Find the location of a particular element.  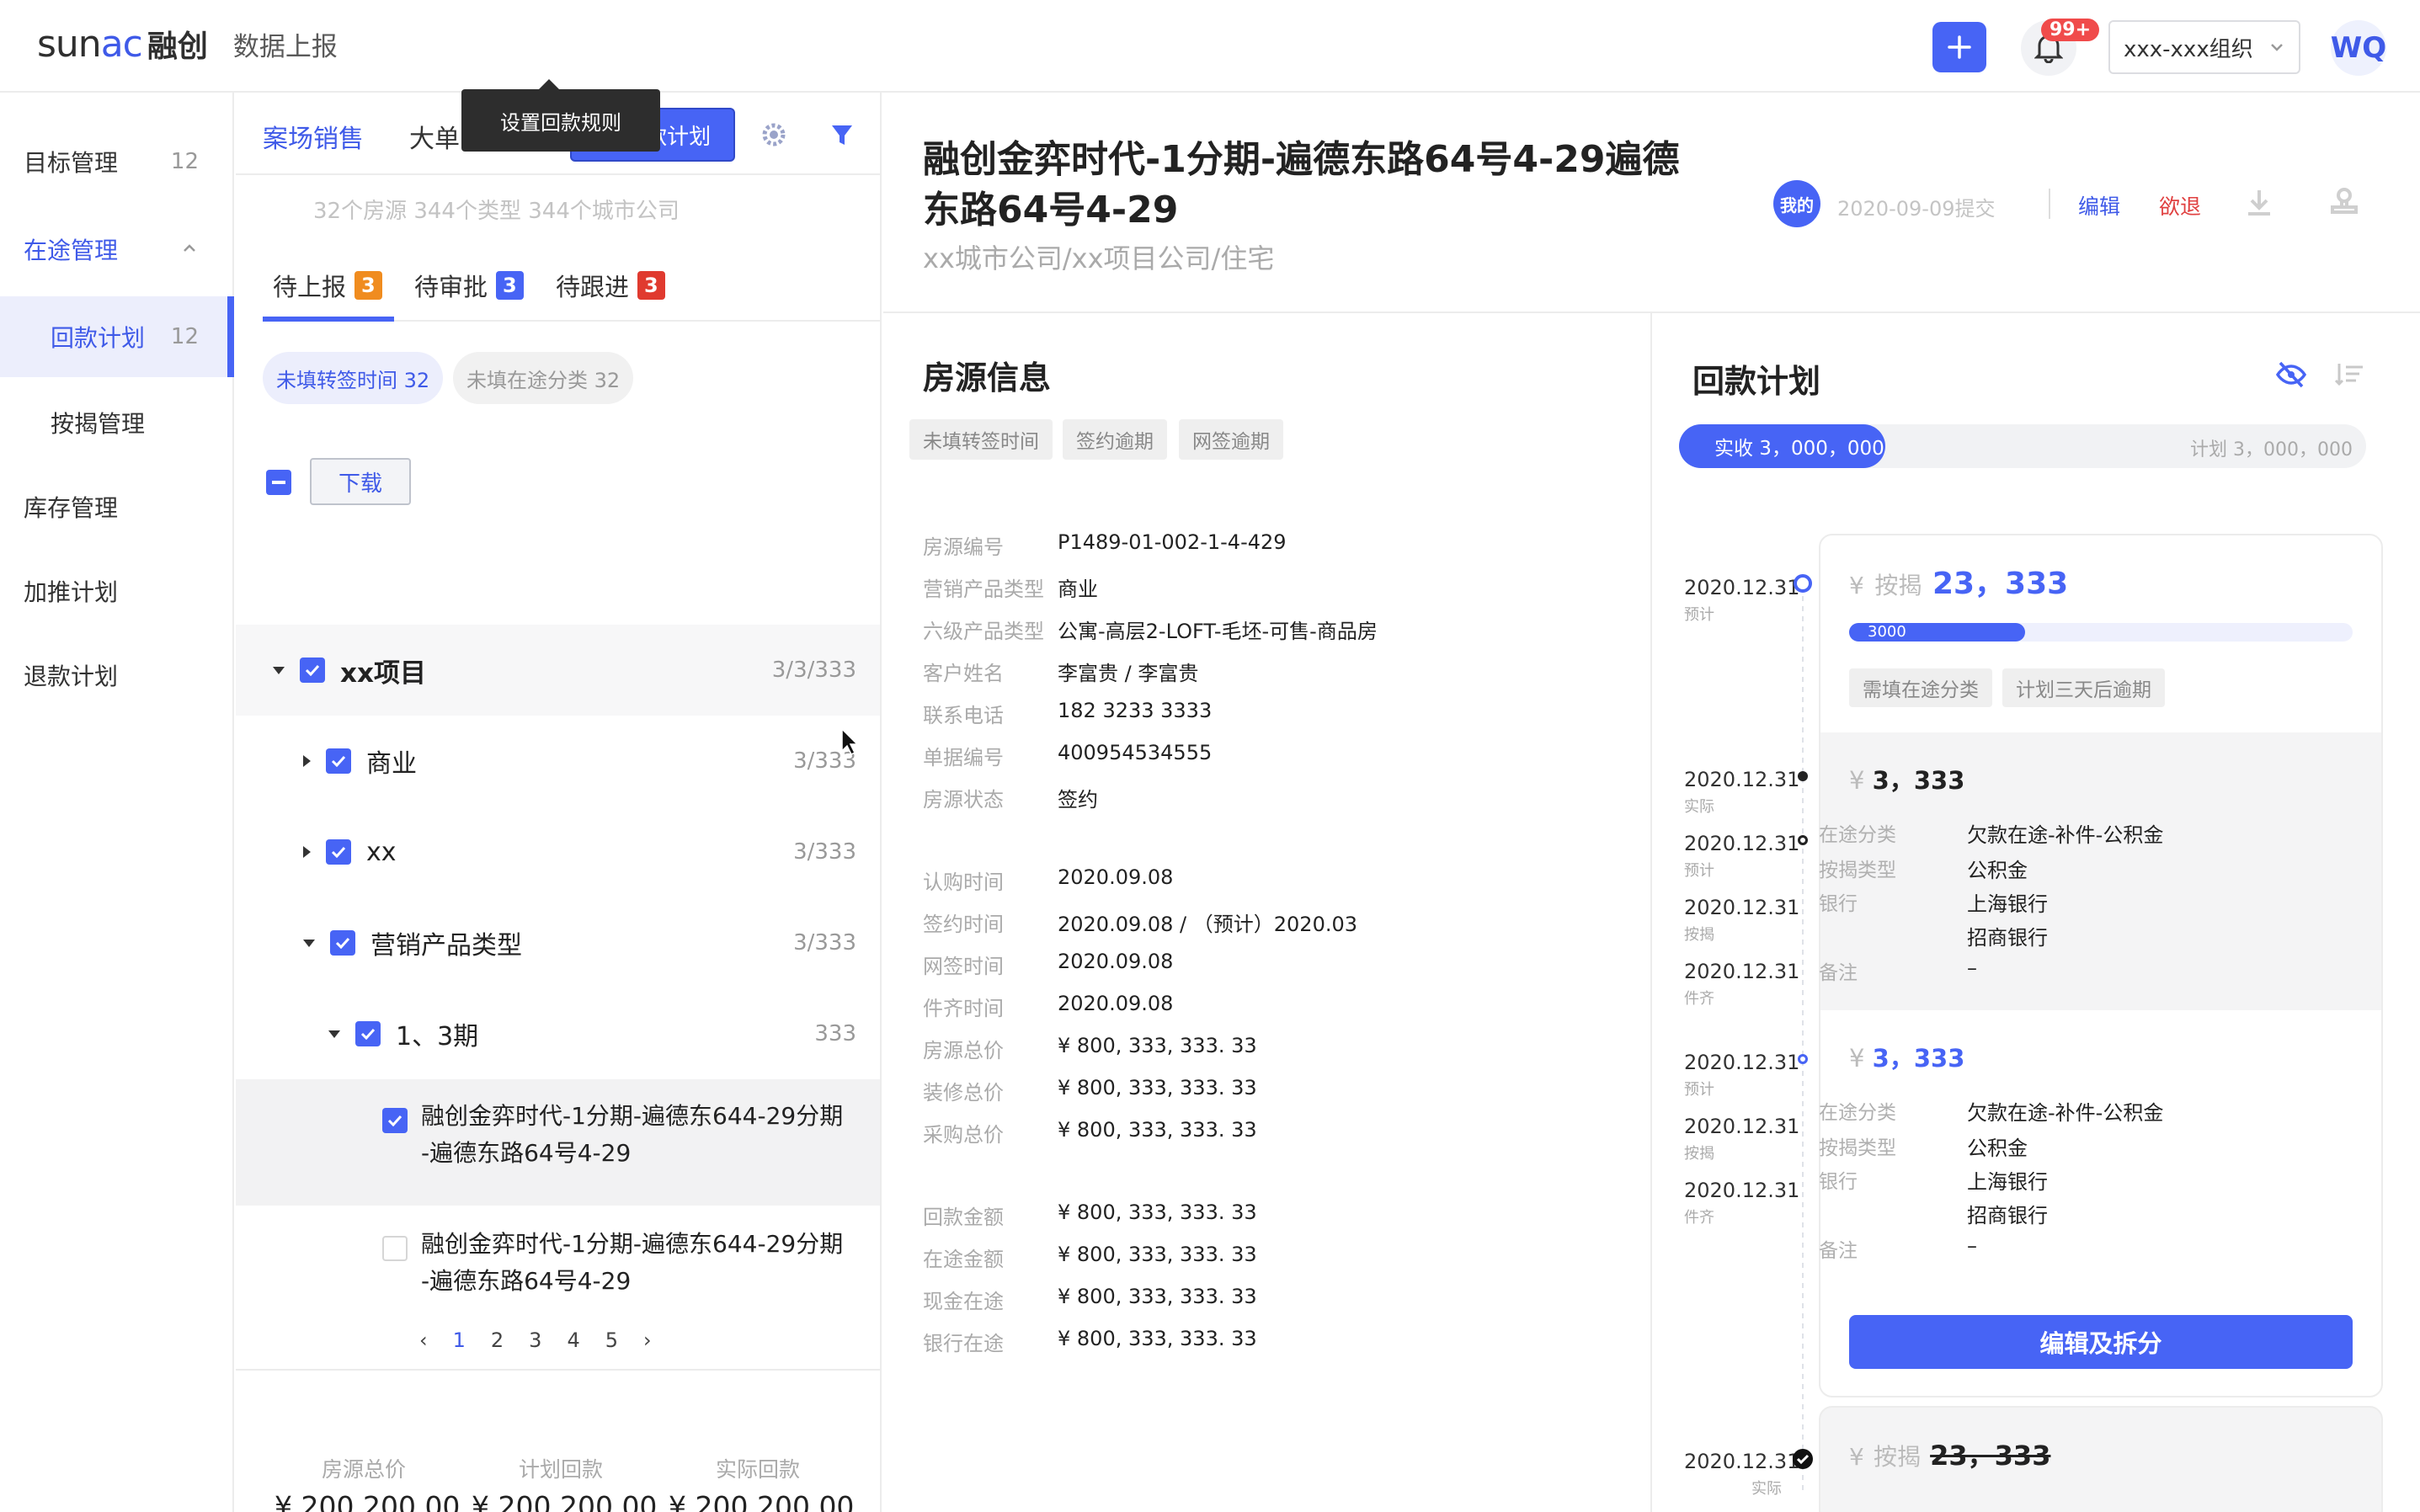

subtab-to-follow: 待跟进 3 is located at coordinates (611, 286).